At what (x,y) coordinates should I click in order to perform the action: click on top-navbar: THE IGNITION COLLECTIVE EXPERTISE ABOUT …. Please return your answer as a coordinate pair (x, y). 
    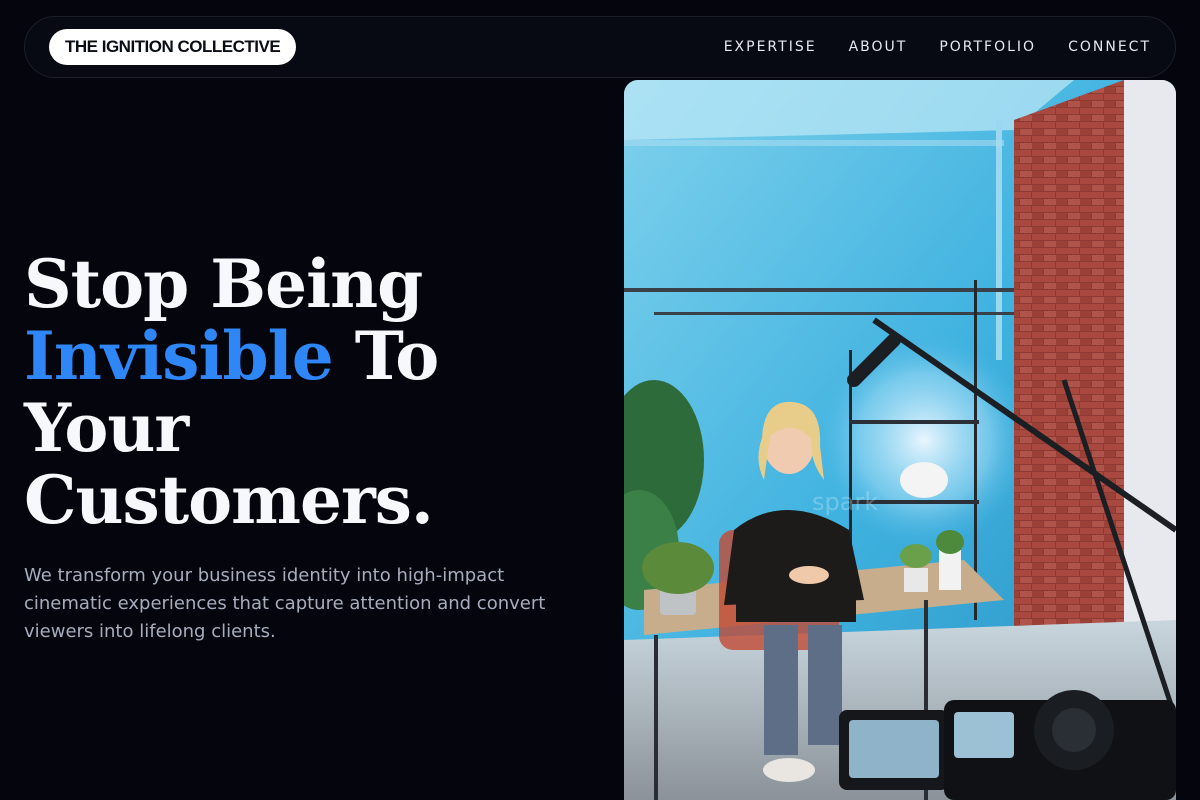
    Looking at the image, I should click on (600, 47).